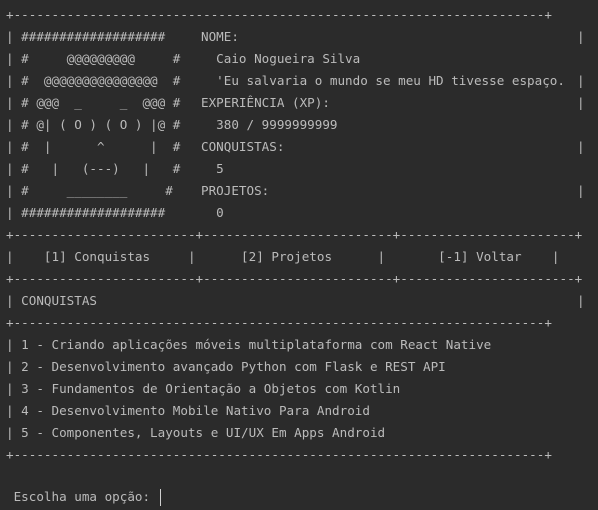 This screenshot has height=510, width=598. What do you see at coordinates (212, 212) in the screenshot?
I see `projects-value: 0` at bounding box center [212, 212].